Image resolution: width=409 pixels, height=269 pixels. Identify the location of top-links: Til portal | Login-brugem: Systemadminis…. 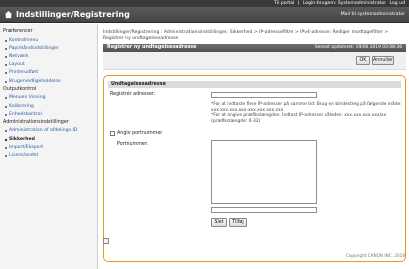
(338, 3).